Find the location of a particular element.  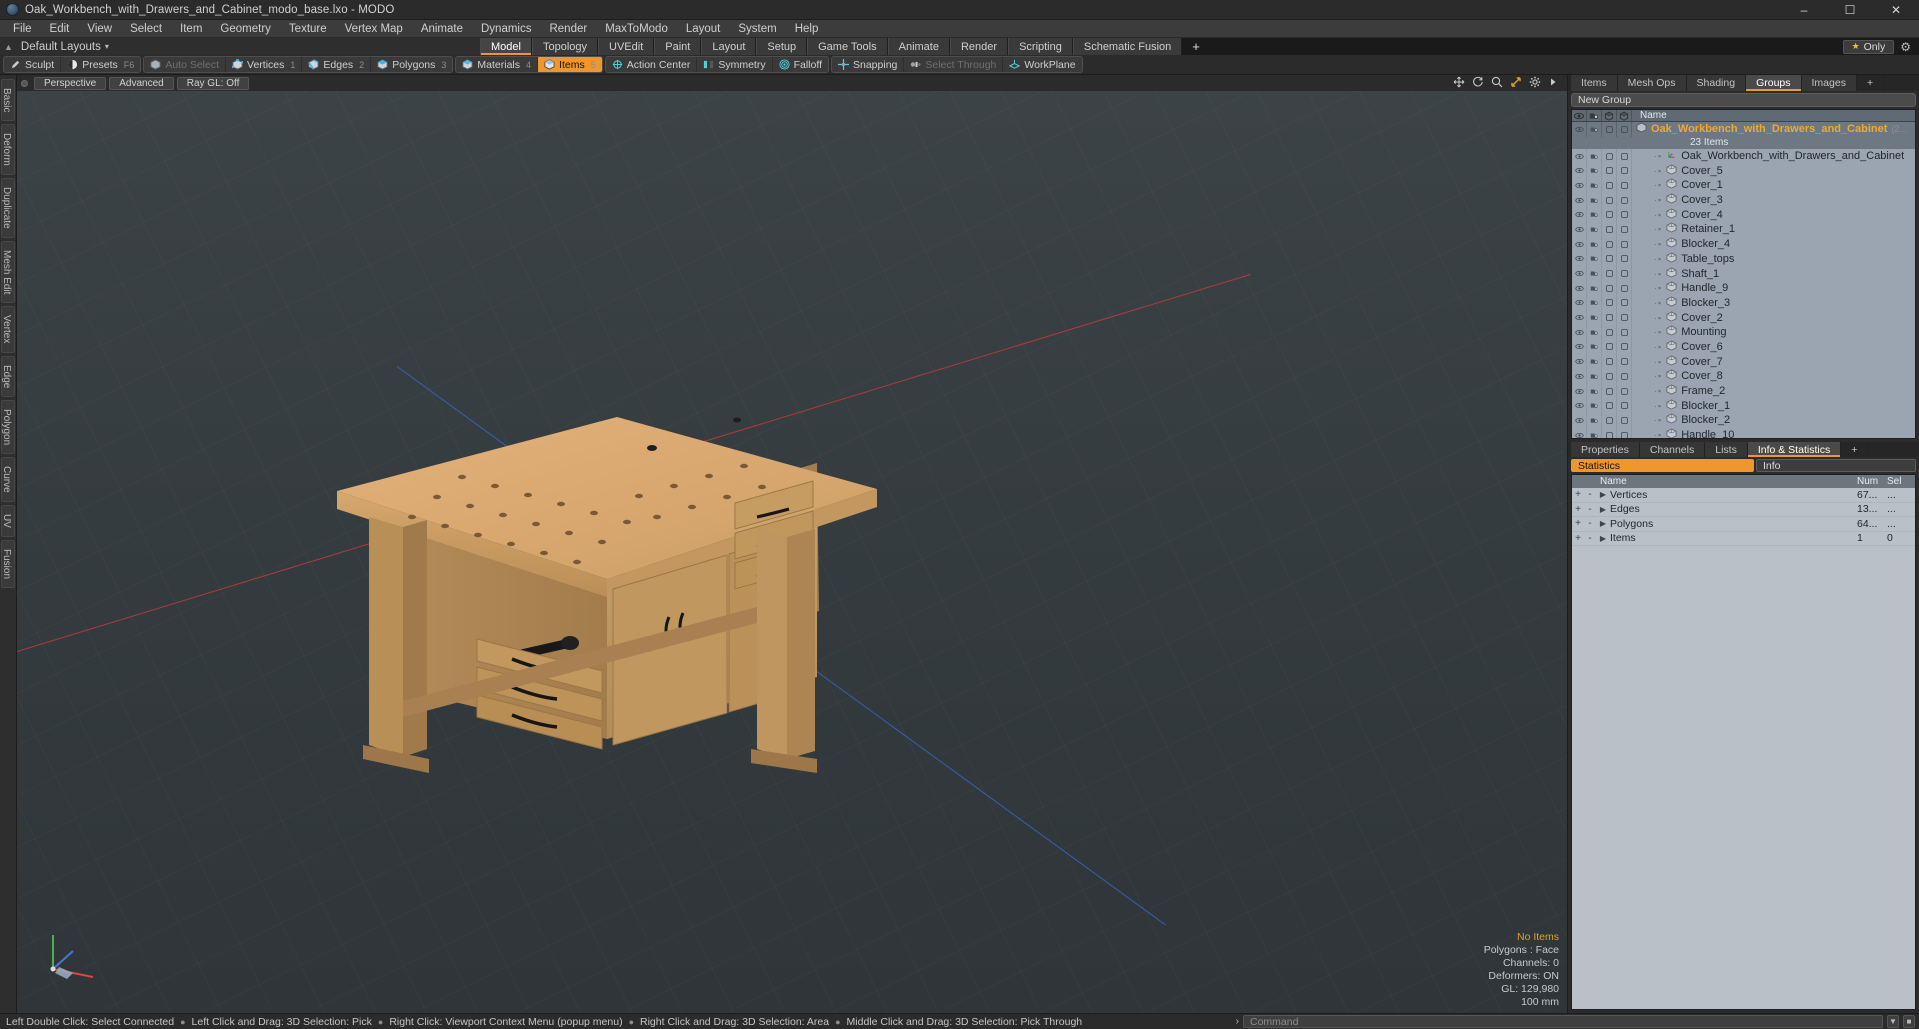

stat-subtab-info: Info is located at coordinates (1836, 465).